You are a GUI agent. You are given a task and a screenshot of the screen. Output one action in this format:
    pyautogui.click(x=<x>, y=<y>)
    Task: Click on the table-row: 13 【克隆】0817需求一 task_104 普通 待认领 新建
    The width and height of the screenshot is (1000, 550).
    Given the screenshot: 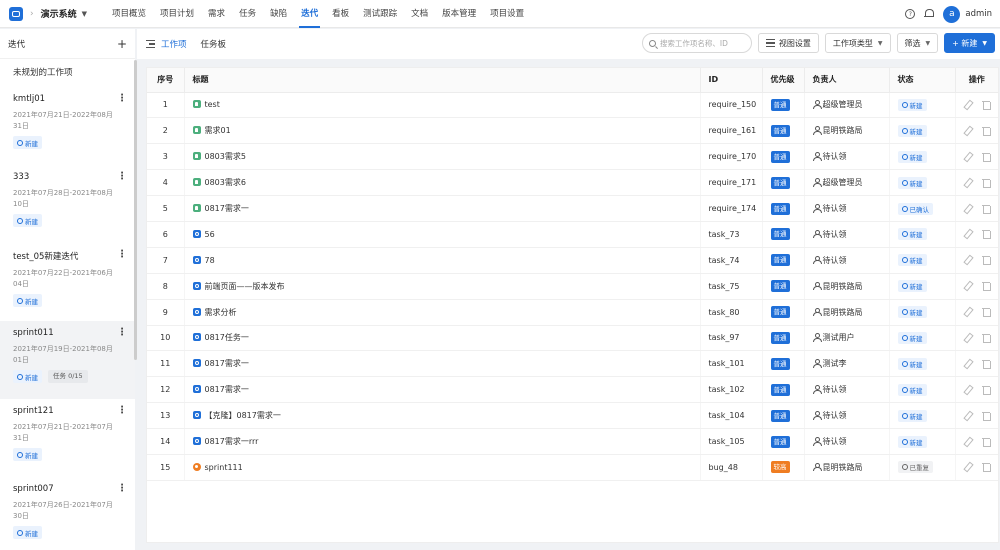 What is the action you would take?
    pyautogui.click(x=572, y=416)
    